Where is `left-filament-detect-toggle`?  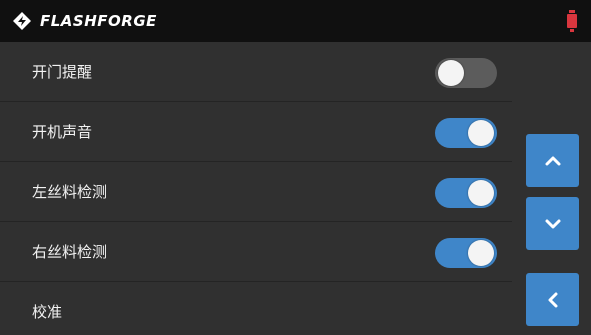
left-filament-detect-toggle is located at coordinates (466, 193).